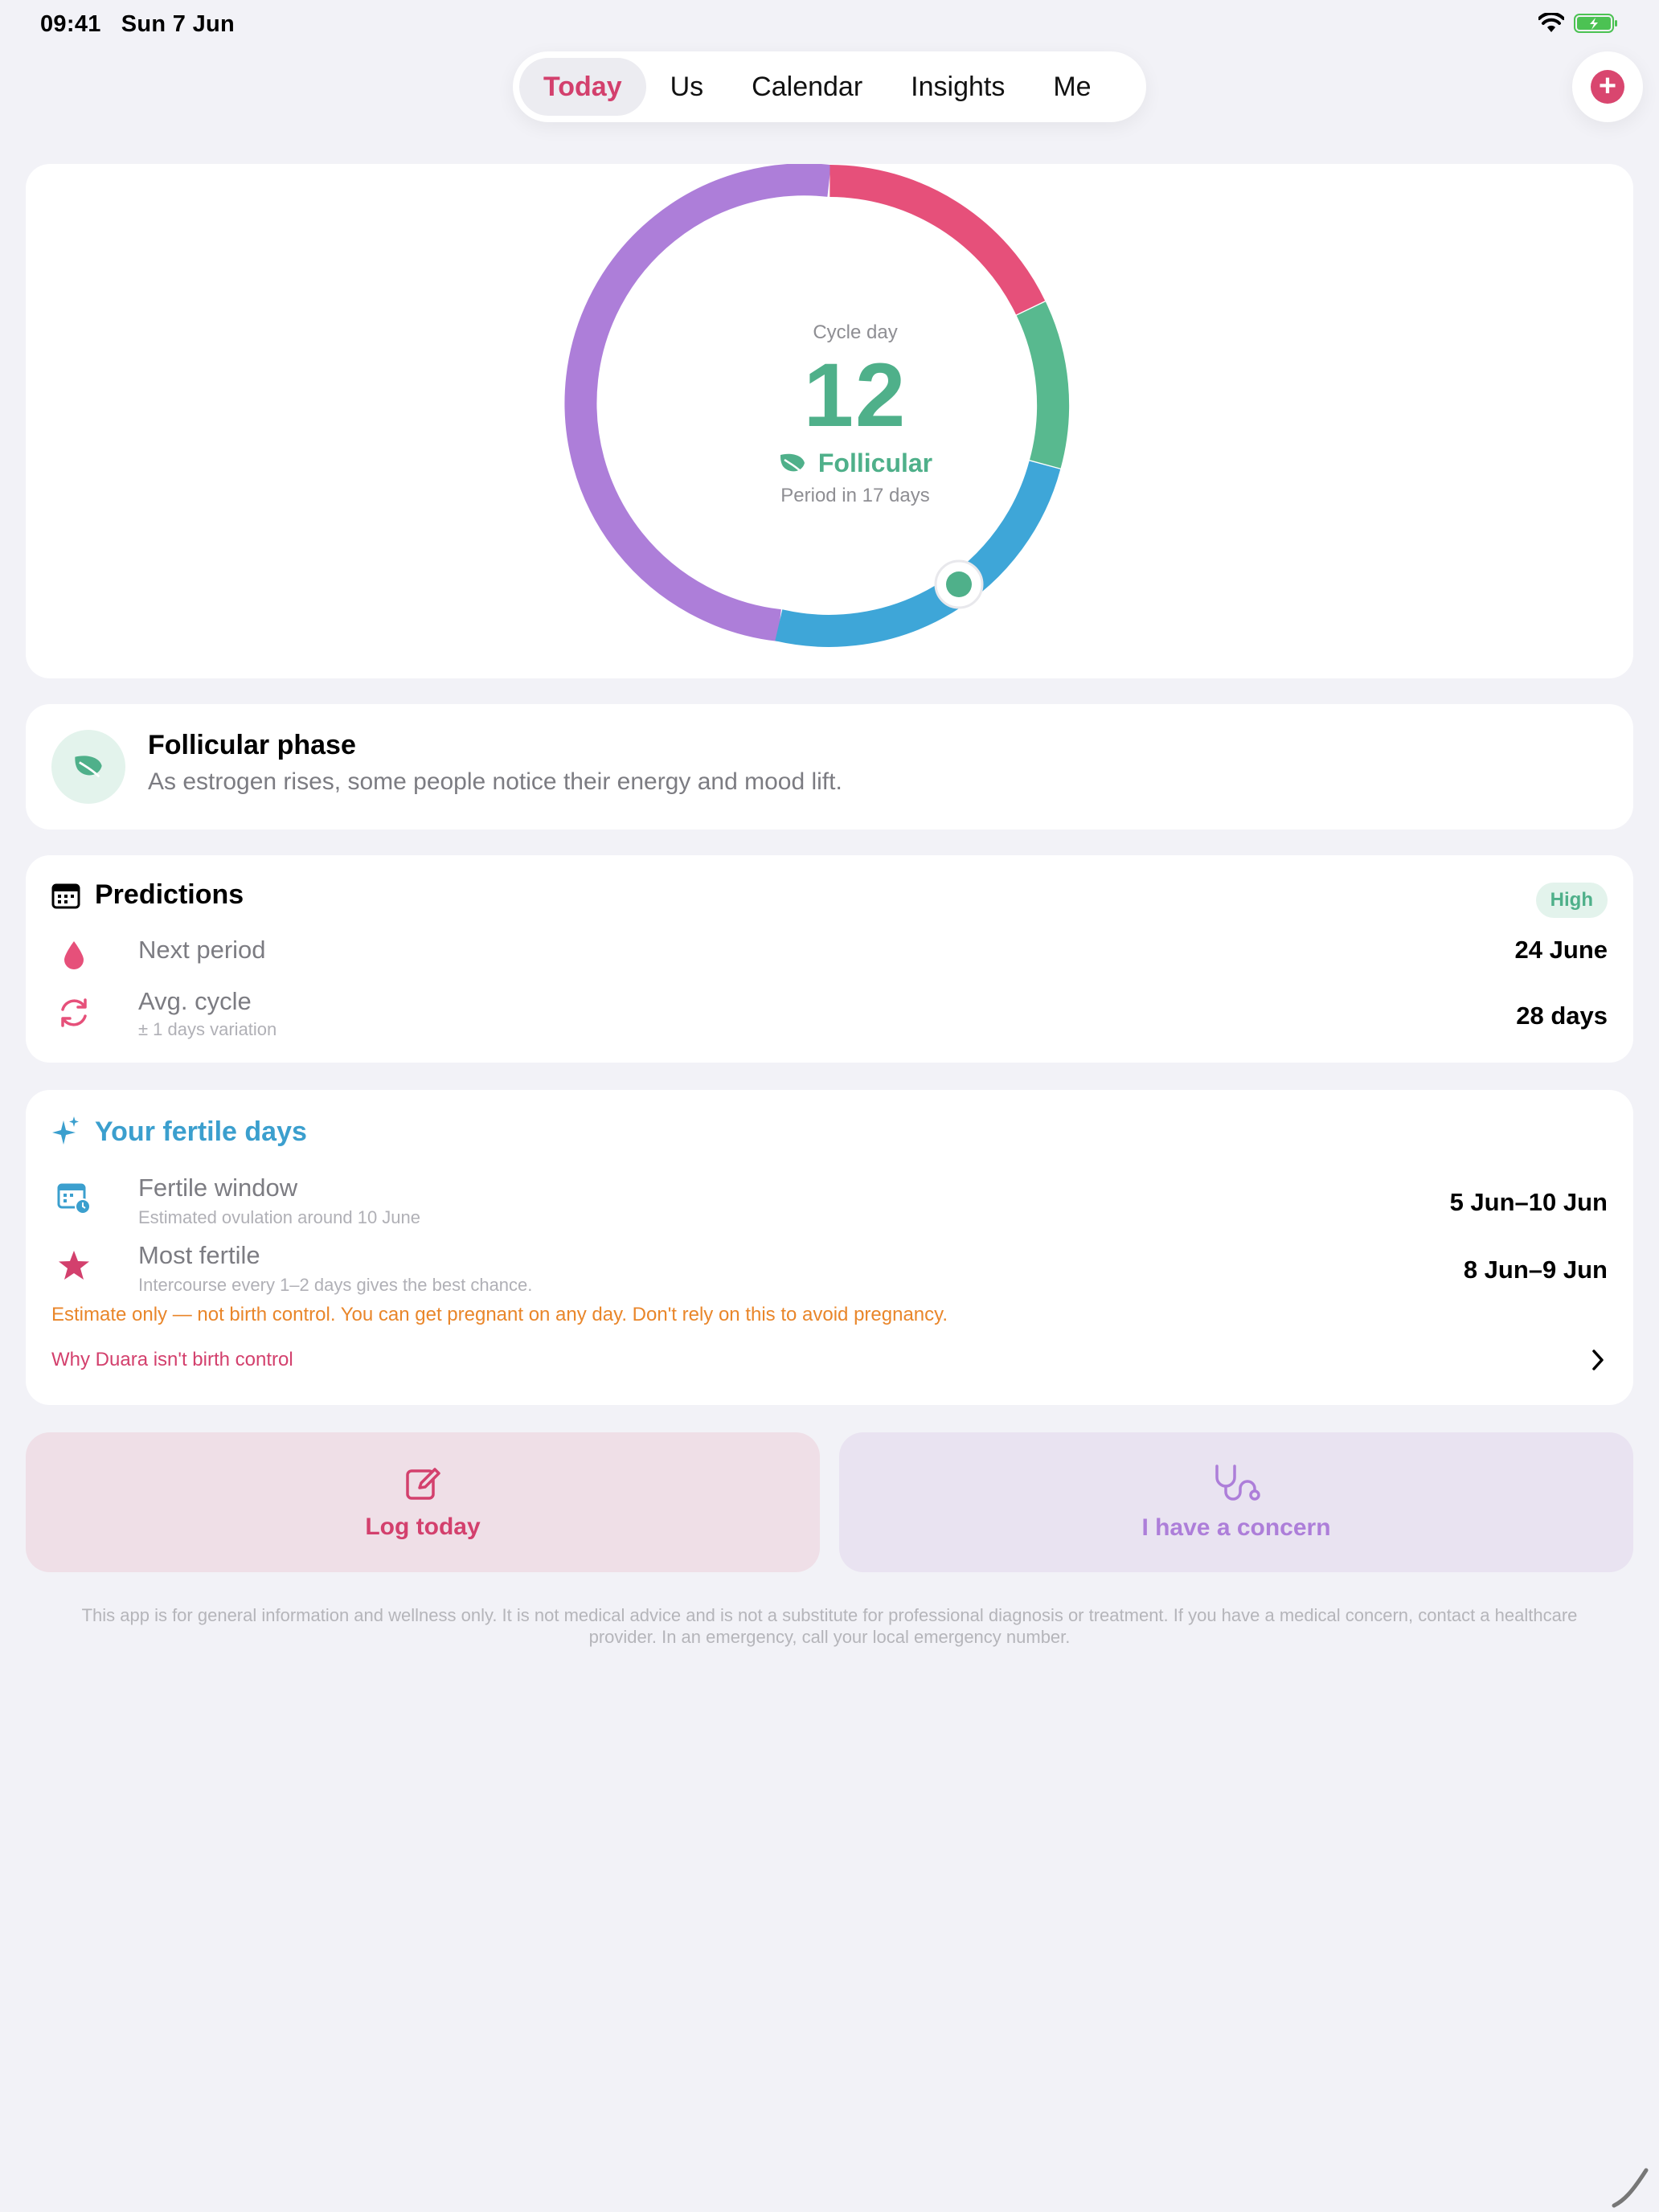 The height and width of the screenshot is (2212, 1659). I want to click on fertile-window-value: 5 Jun–10 Jun, so click(1528, 1202).